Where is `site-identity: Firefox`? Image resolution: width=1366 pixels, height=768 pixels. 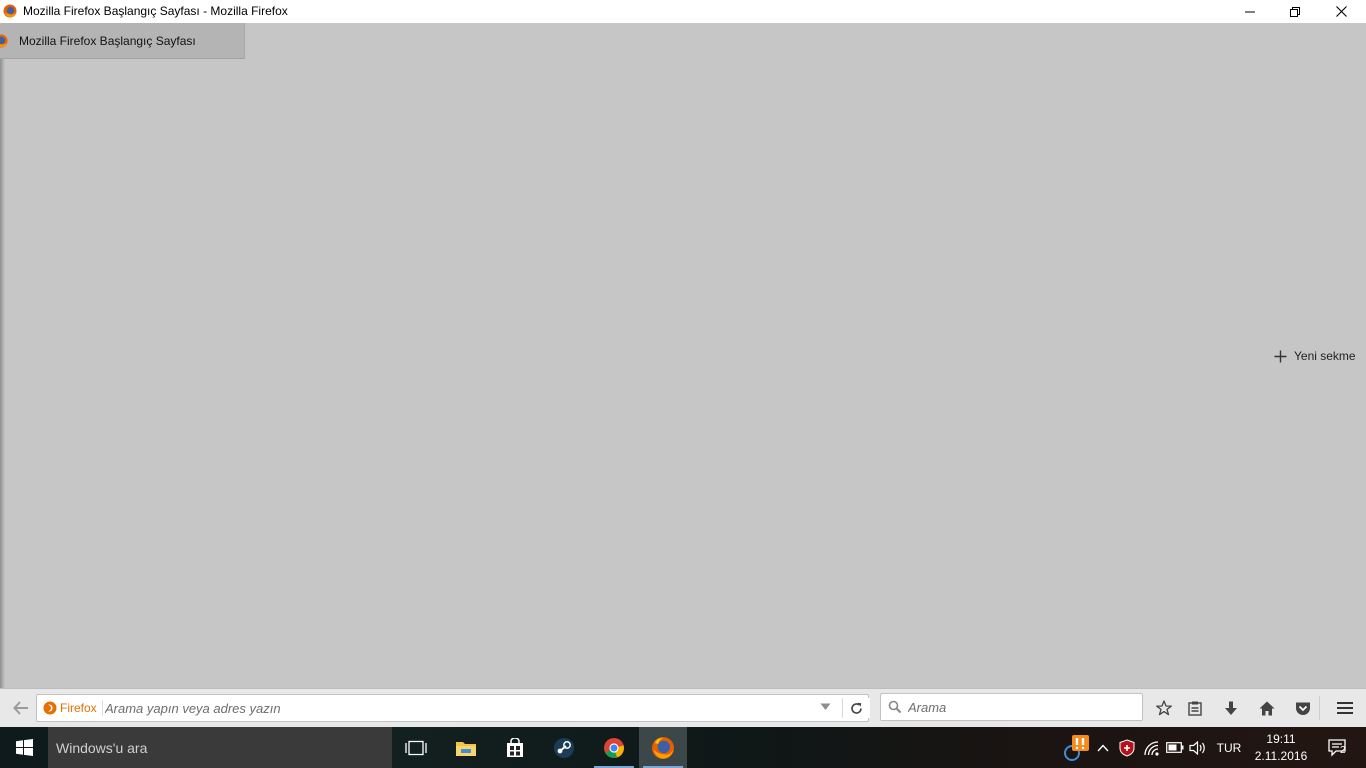
site-identity: Firefox is located at coordinates (73, 708).